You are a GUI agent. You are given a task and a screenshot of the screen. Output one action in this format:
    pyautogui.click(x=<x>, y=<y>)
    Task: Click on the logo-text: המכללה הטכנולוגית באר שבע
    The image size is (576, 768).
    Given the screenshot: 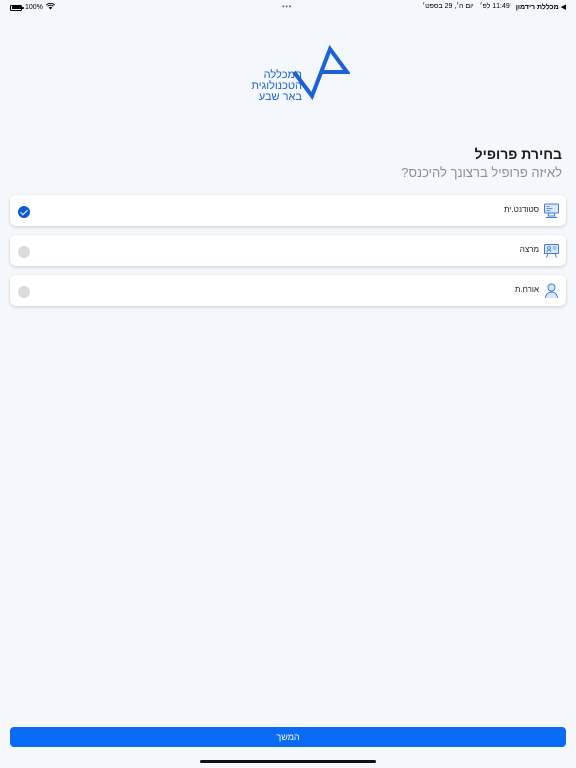 What is the action you would take?
    pyautogui.click(x=276, y=86)
    